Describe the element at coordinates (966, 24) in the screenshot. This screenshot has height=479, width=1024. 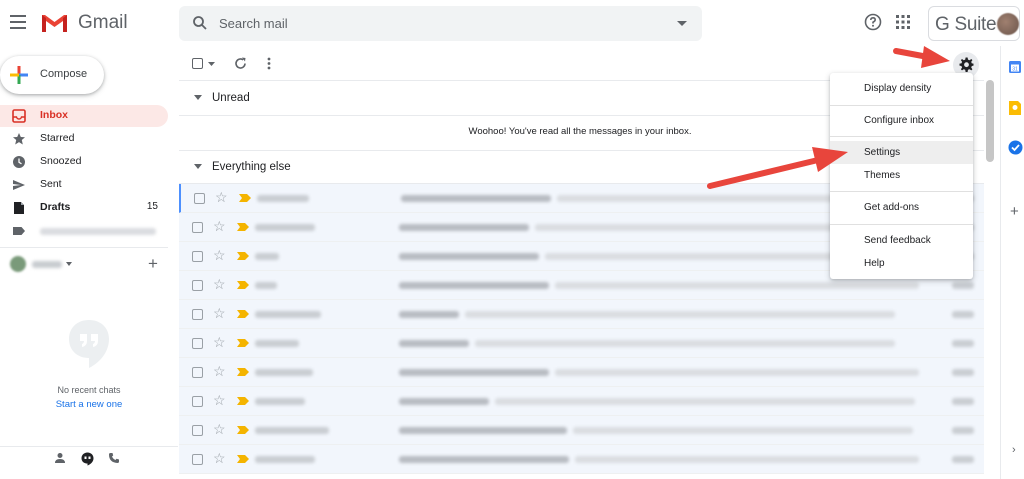
I see `gsuite-label: G Suite` at that location.